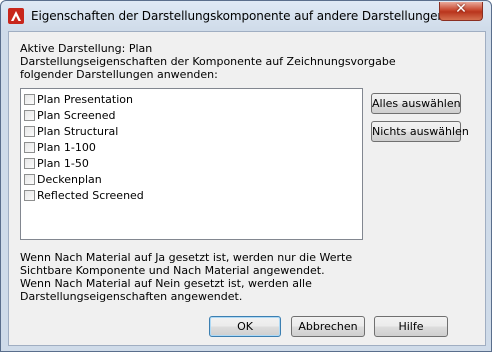  Describe the element at coordinates (131, 296) in the screenshot. I see `info-line-4: Darstellungseigenschaften angewendet.` at that location.